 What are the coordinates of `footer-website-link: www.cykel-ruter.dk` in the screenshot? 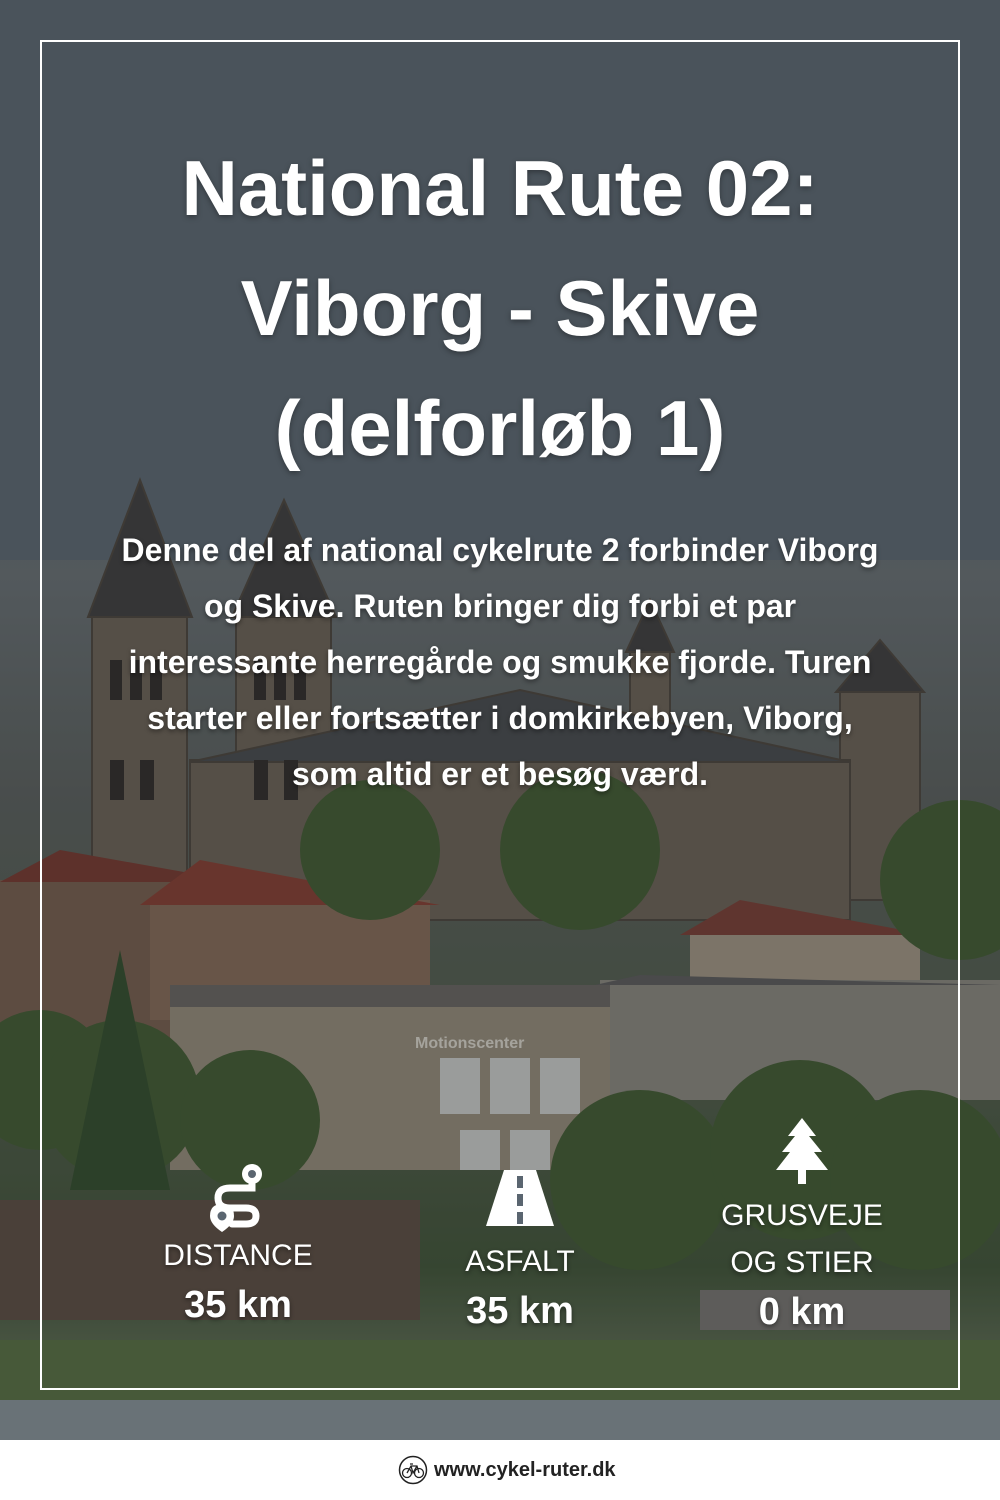 It's located at (525, 1470).